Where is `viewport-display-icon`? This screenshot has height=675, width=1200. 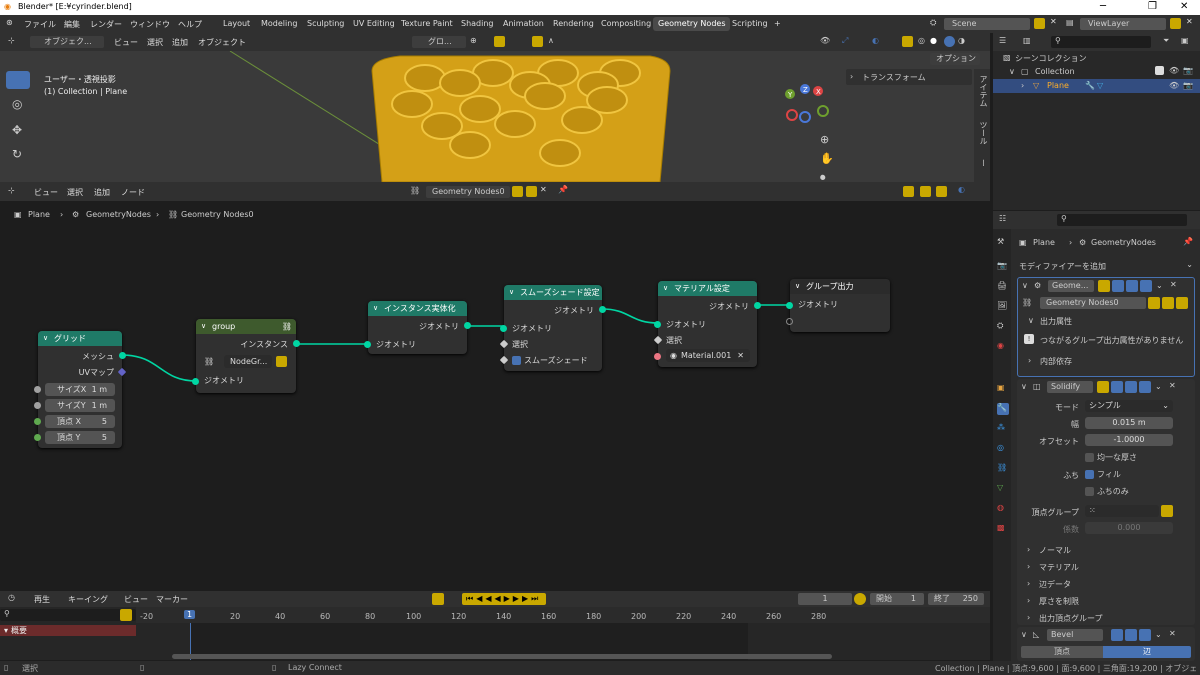
viewport-display-icon is located at coordinates (1131, 635).